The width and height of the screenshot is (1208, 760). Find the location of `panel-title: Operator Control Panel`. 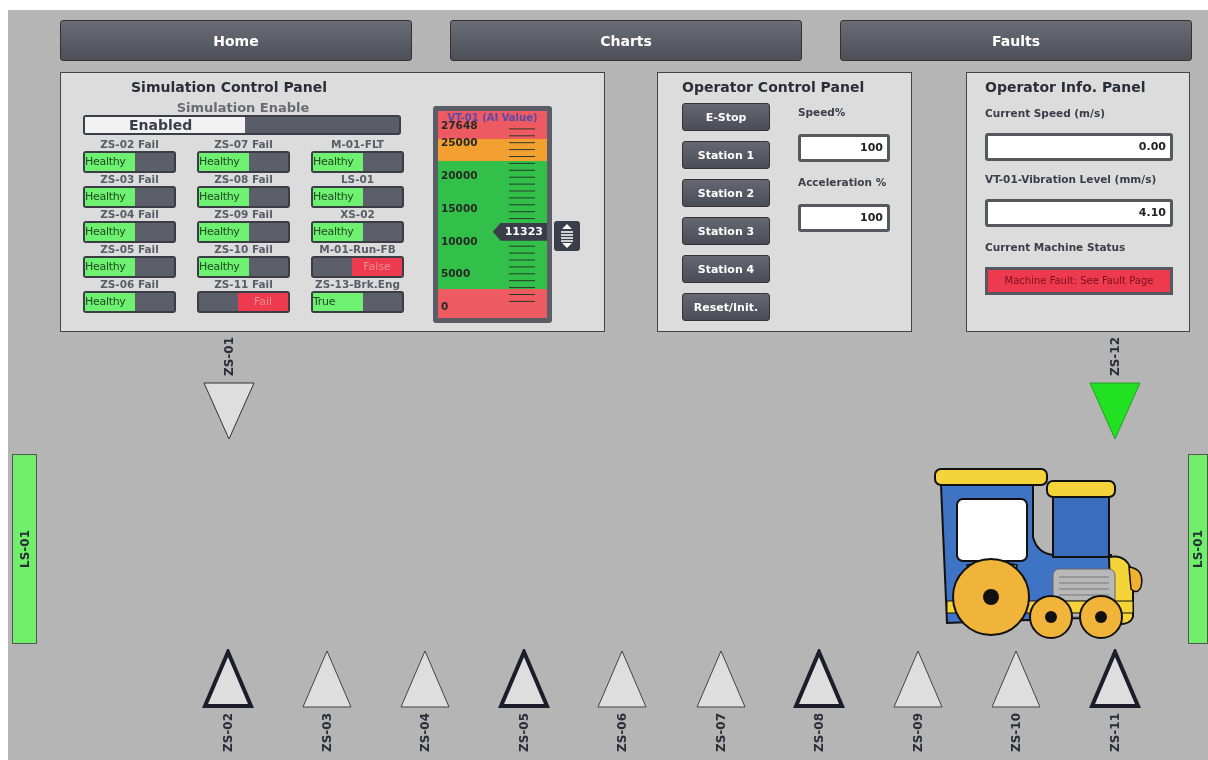

panel-title: Operator Control Panel is located at coordinates (774, 87).